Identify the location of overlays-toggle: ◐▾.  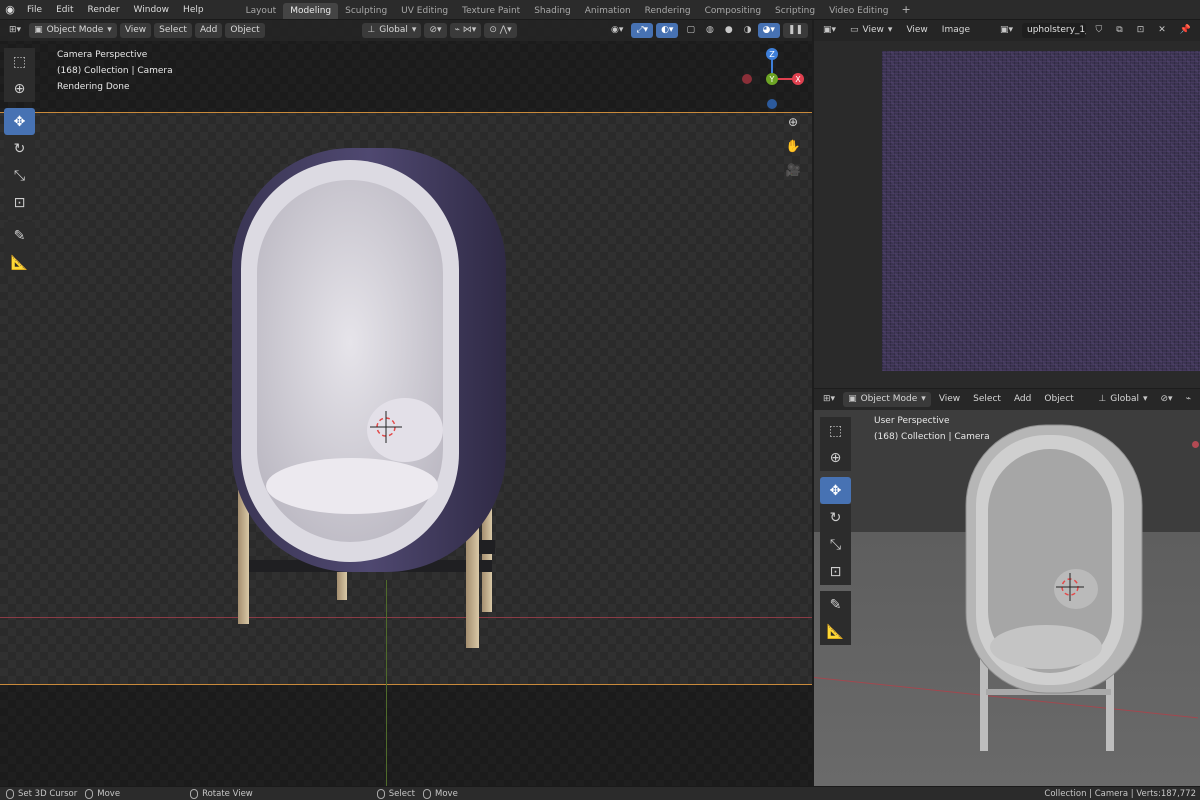
(667, 30).